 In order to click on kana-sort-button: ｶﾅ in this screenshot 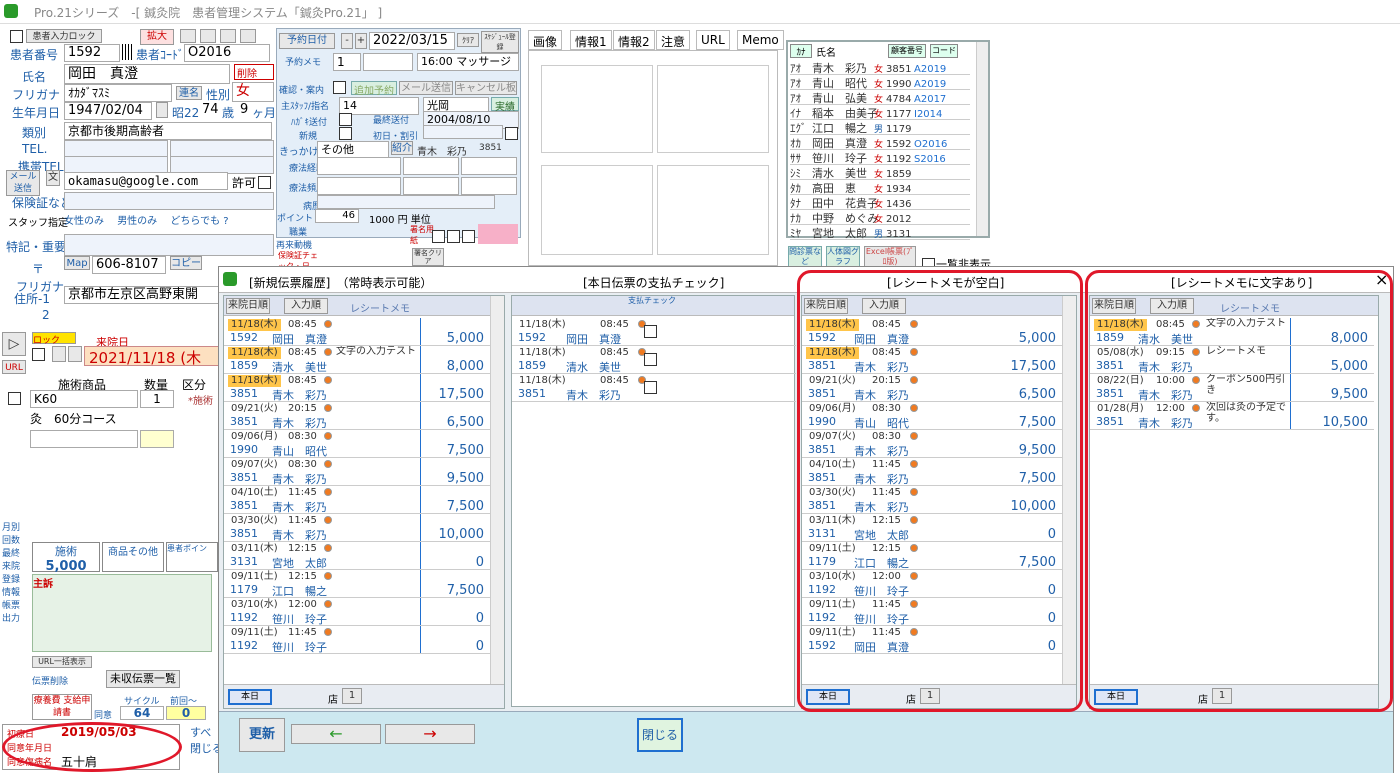, I will do `click(801, 51)`.